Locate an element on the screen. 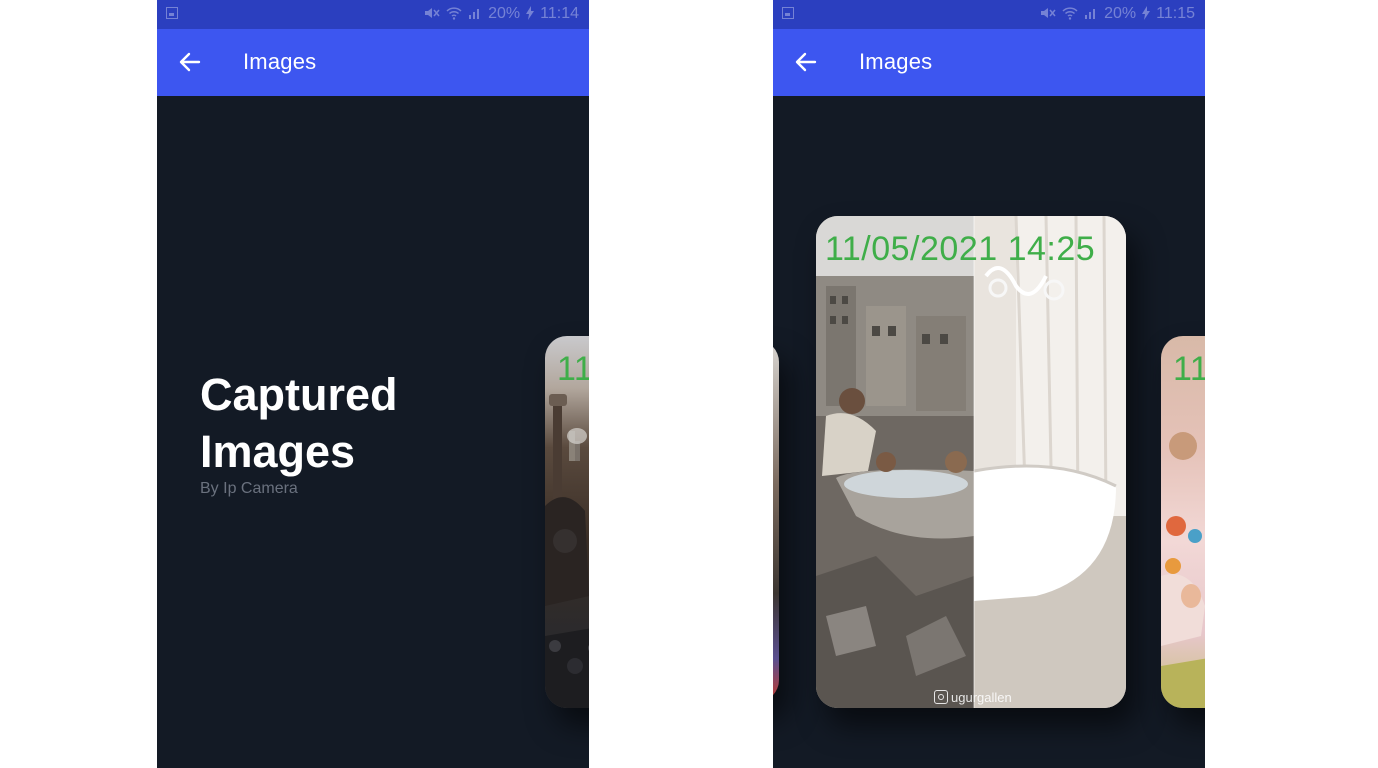 The image size is (1378, 768). hero-title-line1: Captured is located at coordinates (299, 394).